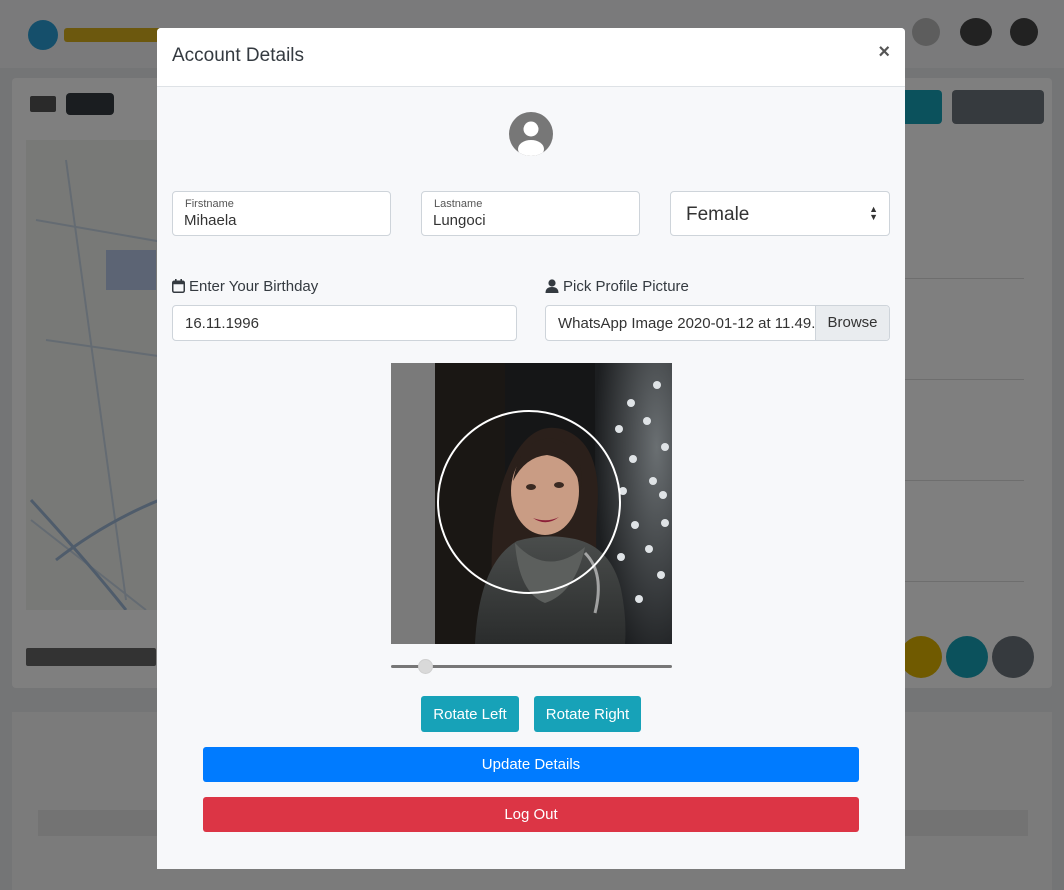  I want to click on birthday-input: 16.11.1996, so click(344, 323).